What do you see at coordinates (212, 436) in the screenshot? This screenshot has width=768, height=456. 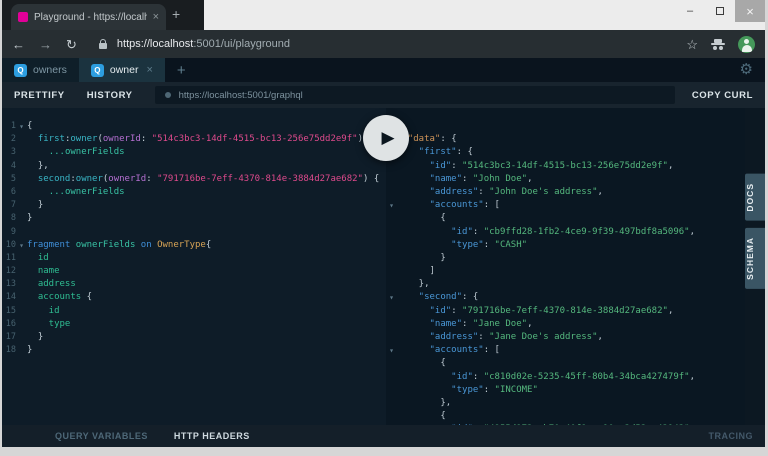 I see `http-headers-tab: HTTP HEADERS` at bounding box center [212, 436].